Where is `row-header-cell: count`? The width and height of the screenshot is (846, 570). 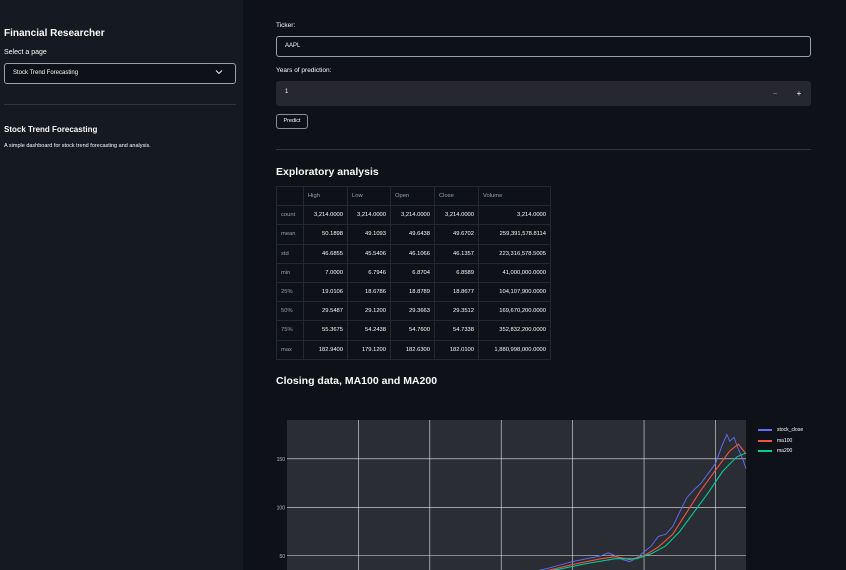 row-header-cell: count is located at coordinates (290, 215).